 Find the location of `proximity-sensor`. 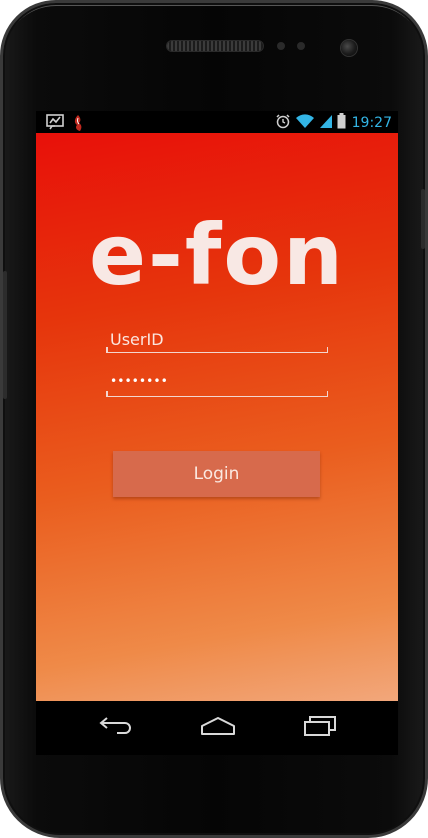

proximity-sensor is located at coordinates (281, 46).